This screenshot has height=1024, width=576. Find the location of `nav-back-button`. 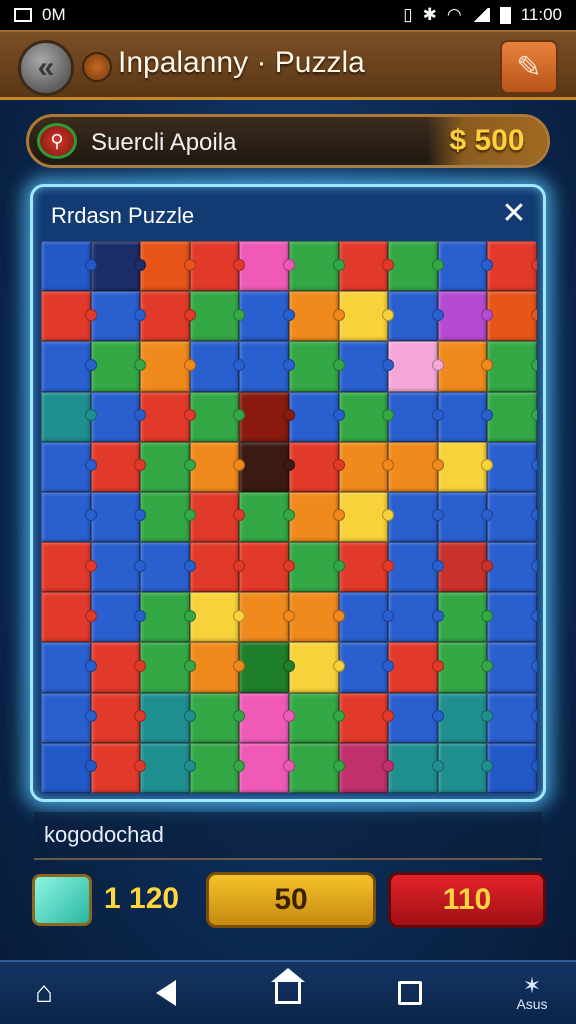

nav-back-button is located at coordinates (166, 993).